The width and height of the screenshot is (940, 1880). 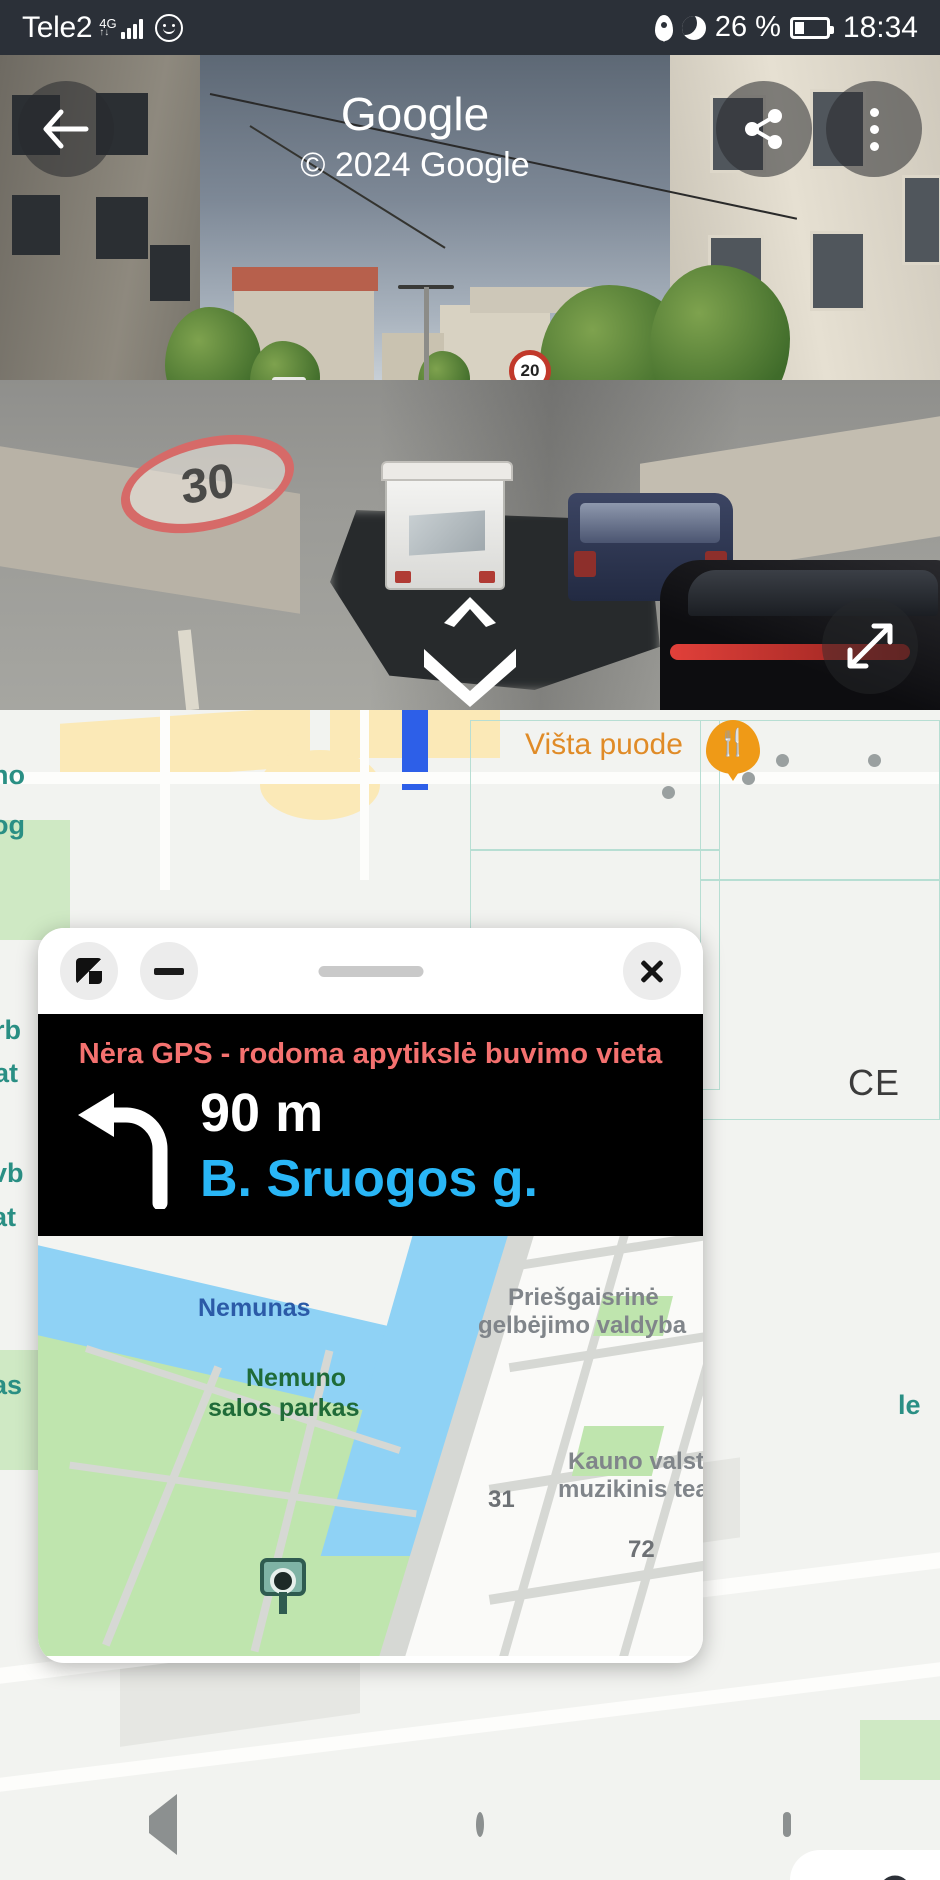 I want to click on streetview-back-chevron, so click(x=470, y=676).